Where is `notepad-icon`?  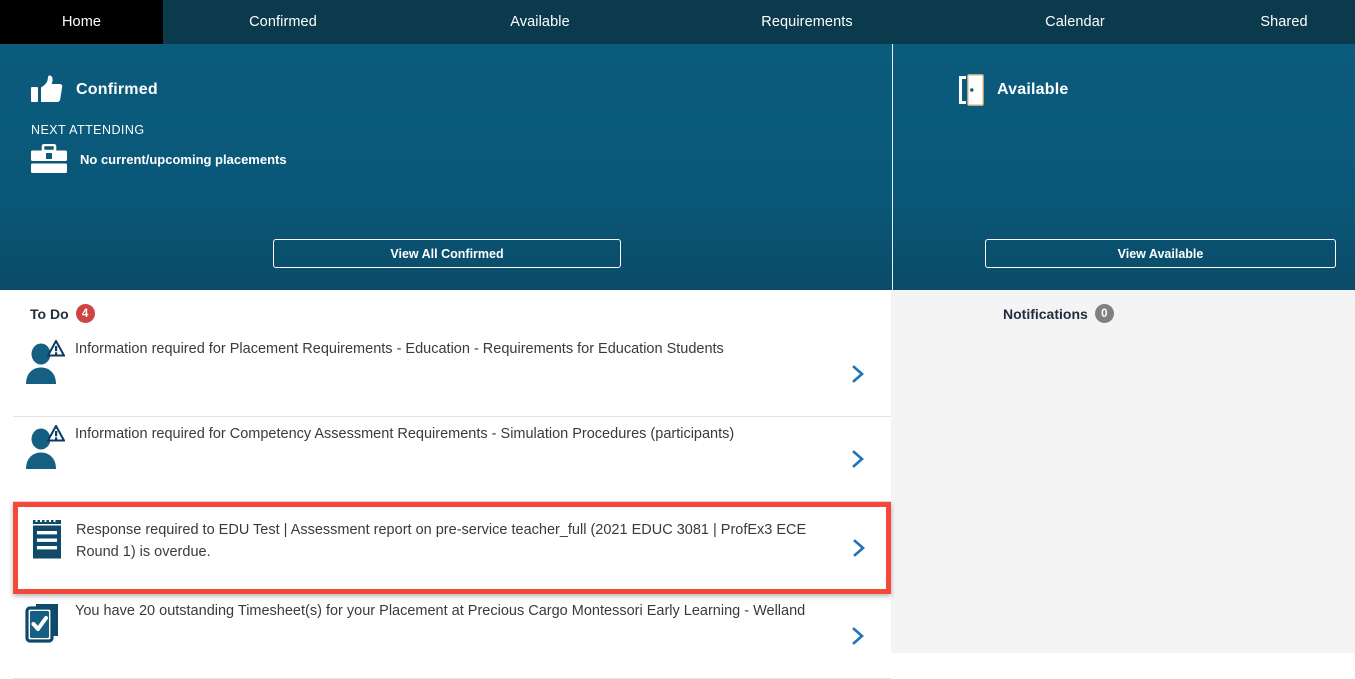
notepad-icon is located at coordinates (47, 533).